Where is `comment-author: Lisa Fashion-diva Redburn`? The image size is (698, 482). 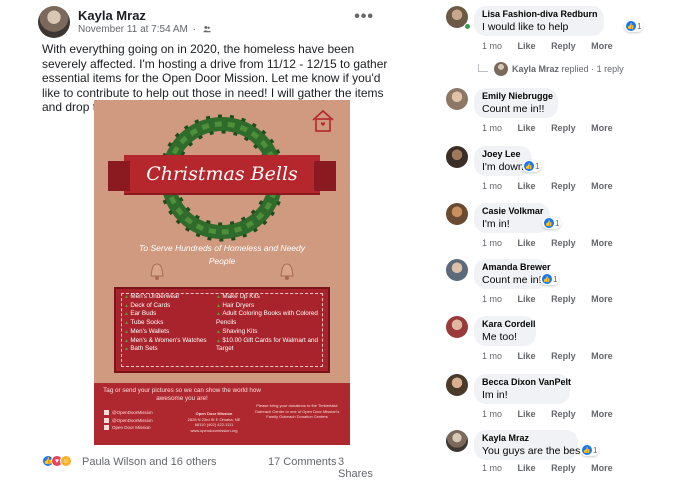 comment-author: Lisa Fashion-diva Redburn is located at coordinates (540, 14).